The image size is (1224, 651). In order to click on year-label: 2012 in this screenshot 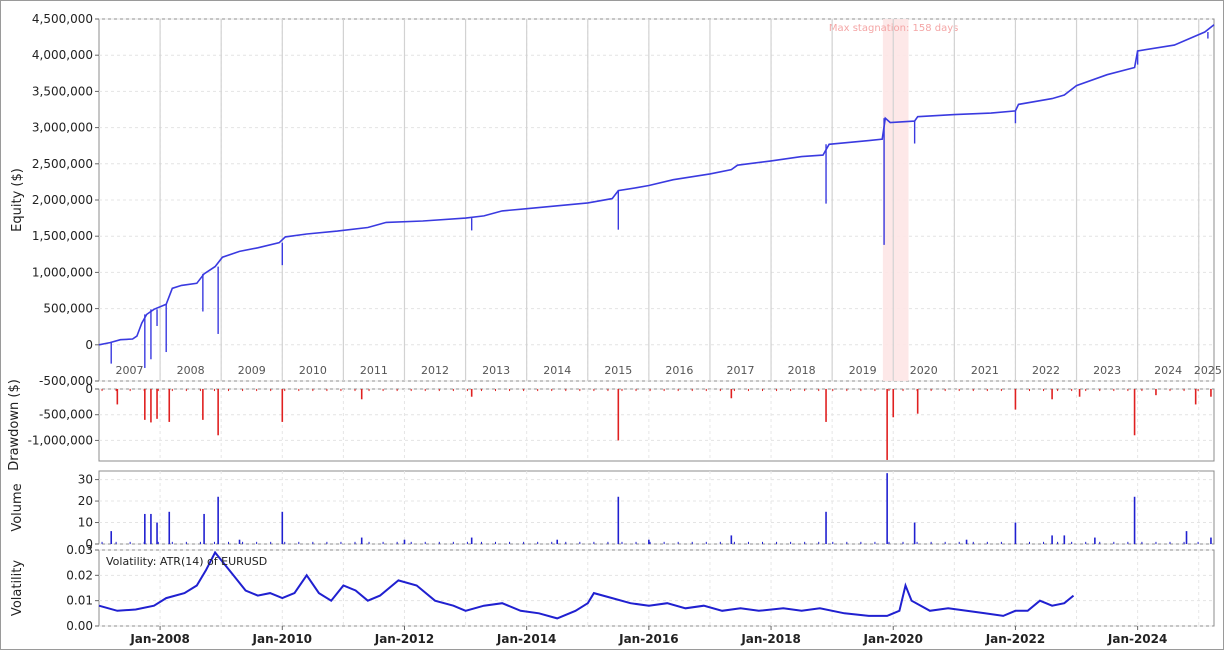, I will do `click(435, 370)`.